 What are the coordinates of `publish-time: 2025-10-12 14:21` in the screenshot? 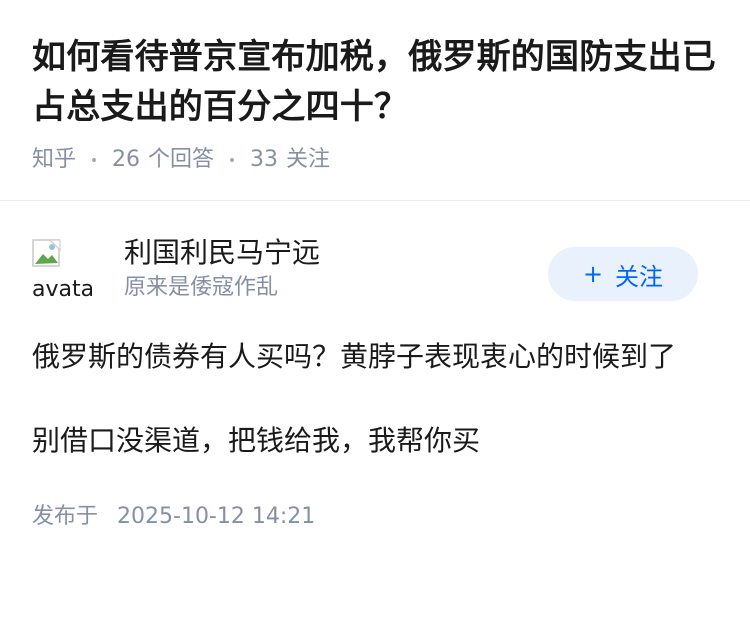 It's located at (216, 516).